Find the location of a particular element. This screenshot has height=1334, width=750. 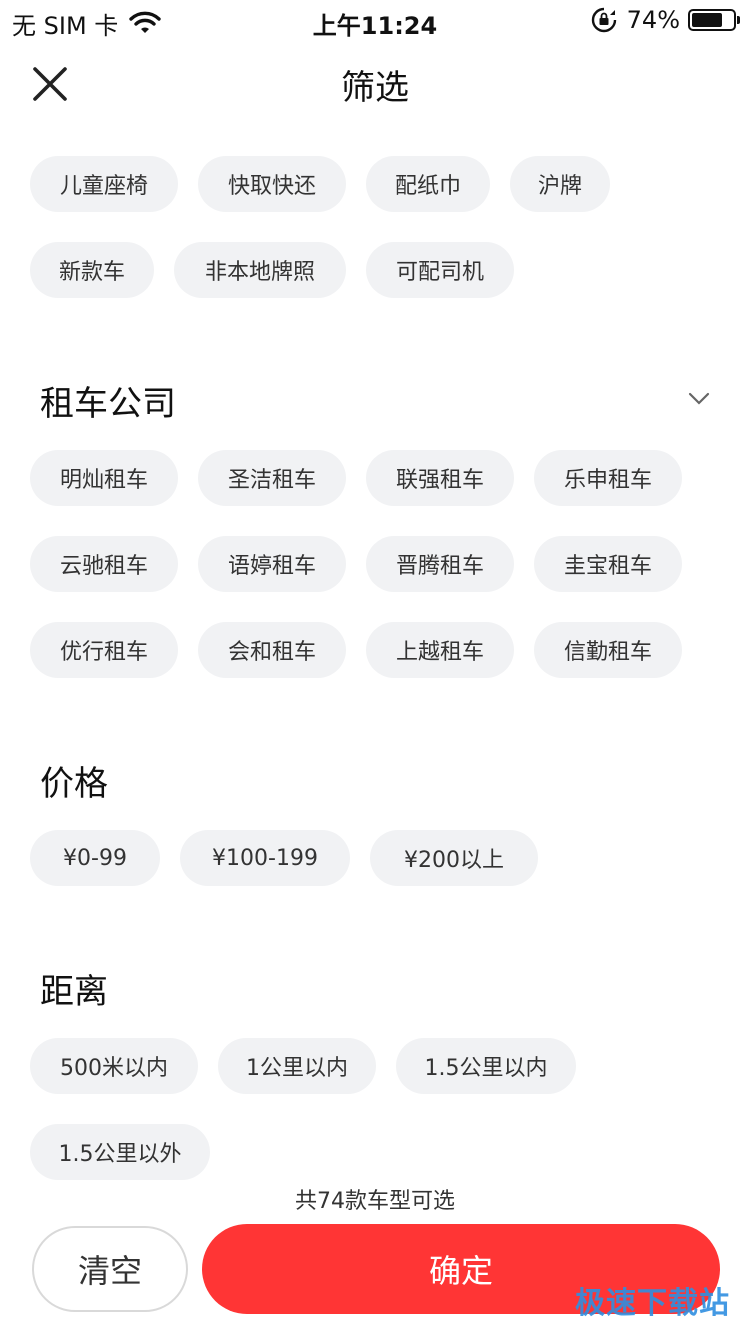

distance-row-2: 1.5公里以外 is located at coordinates (130, 1152).